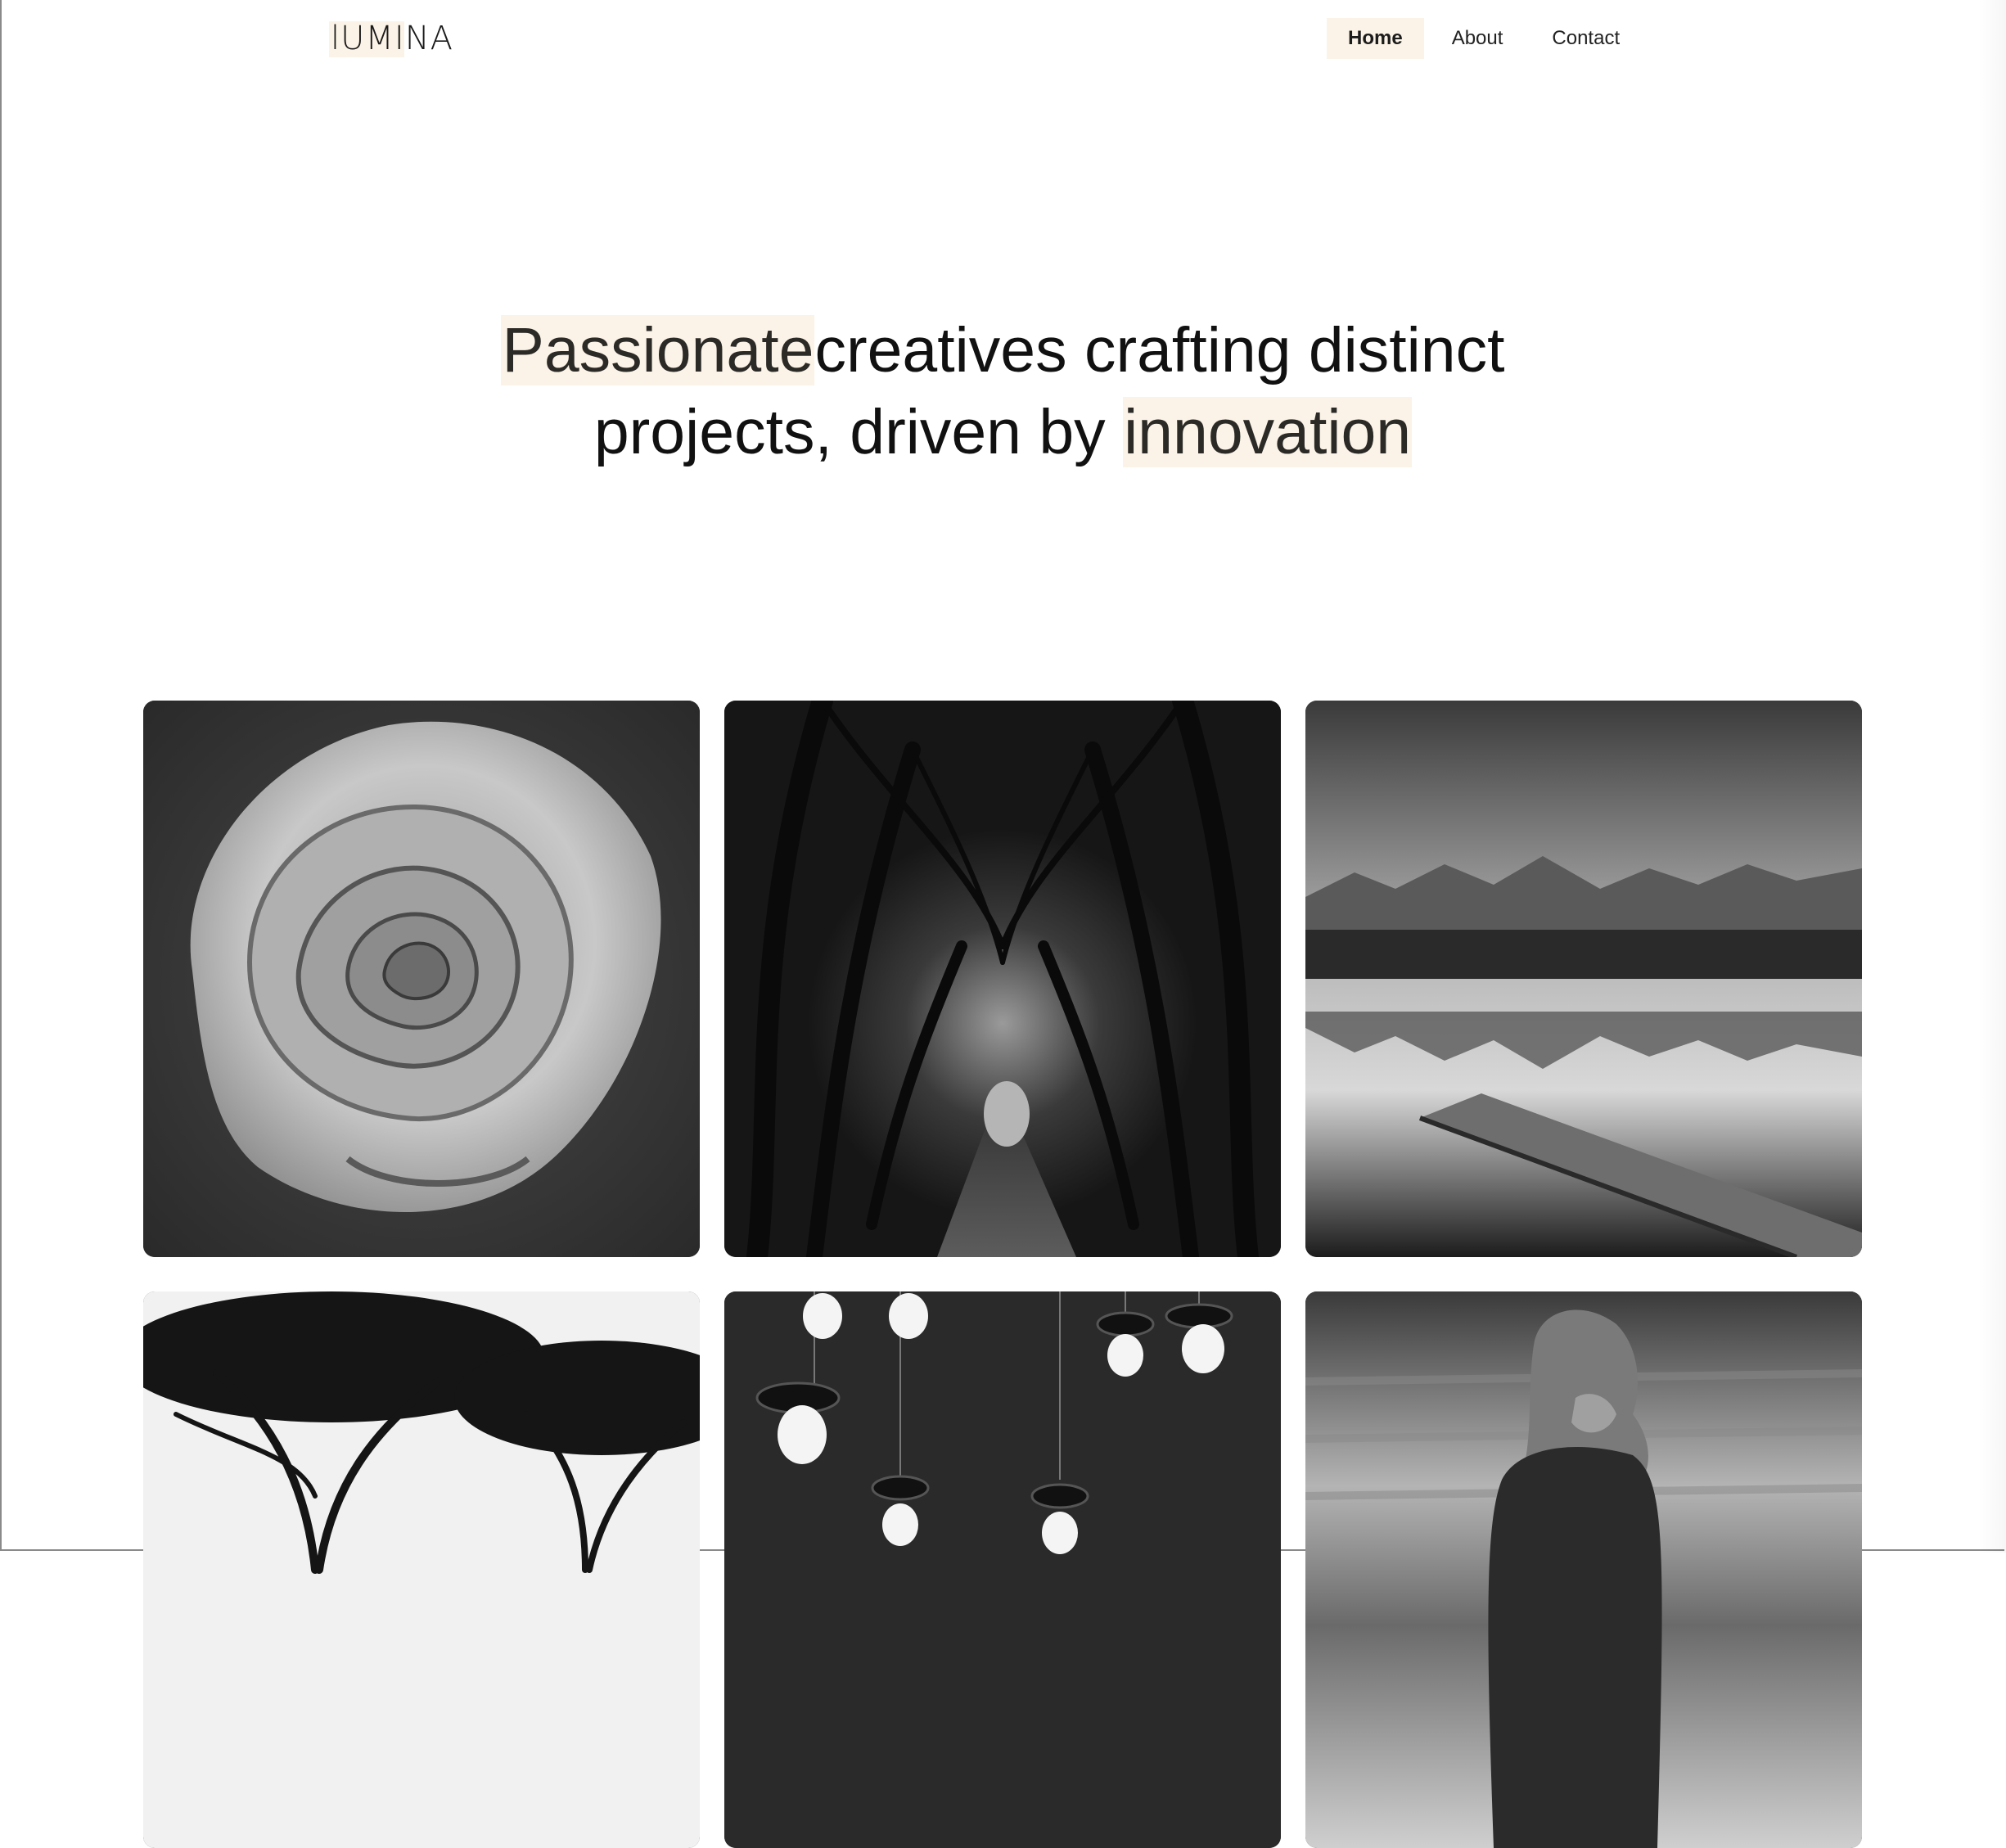 The image size is (2006, 1848). What do you see at coordinates (1268, 432) in the screenshot?
I see `hero-highlight-innovation: innovation` at bounding box center [1268, 432].